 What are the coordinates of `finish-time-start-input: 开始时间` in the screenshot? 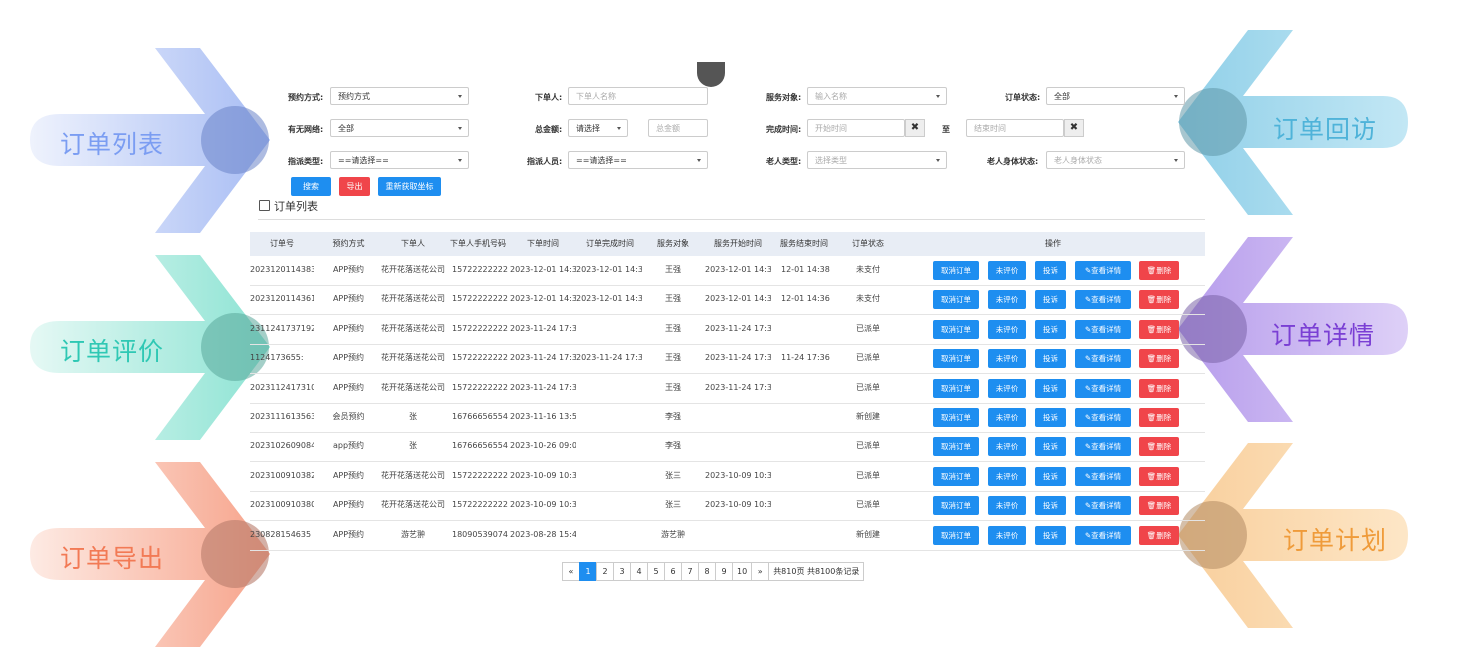 It's located at (856, 128).